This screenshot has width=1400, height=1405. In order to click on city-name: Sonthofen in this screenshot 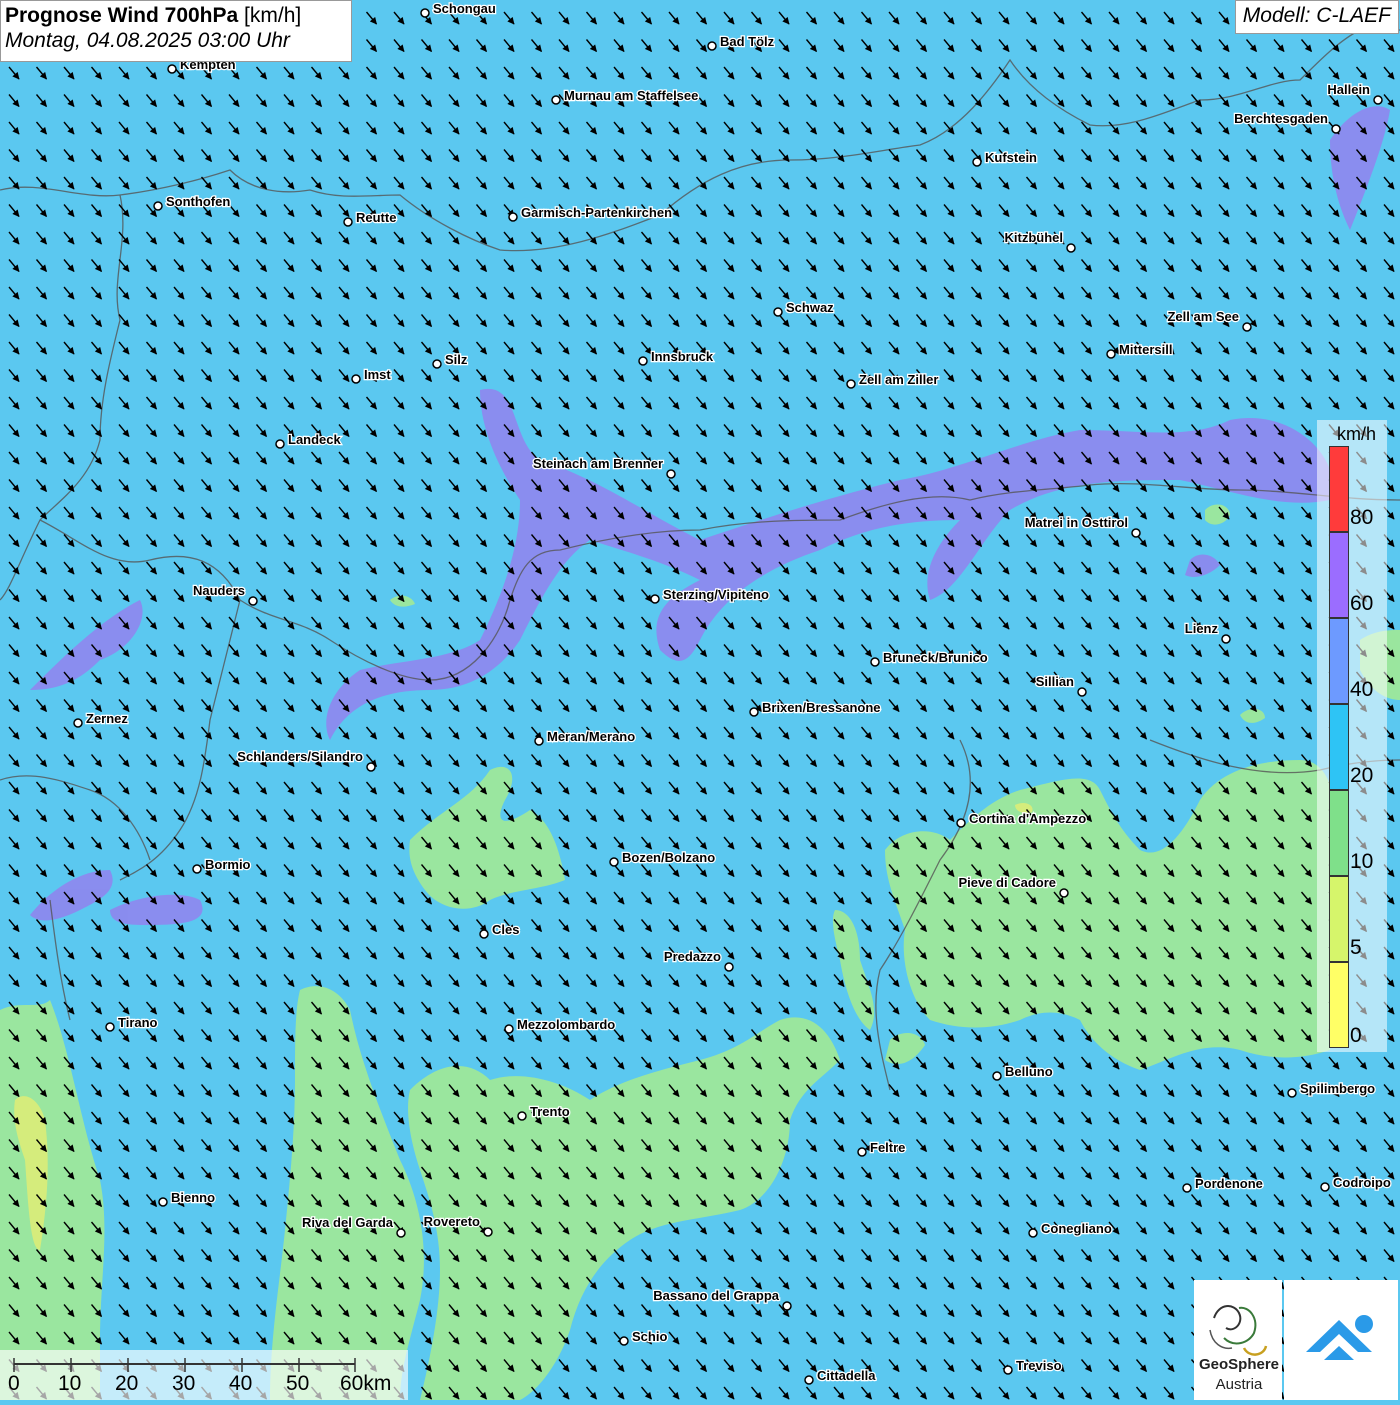, I will do `click(198, 201)`.